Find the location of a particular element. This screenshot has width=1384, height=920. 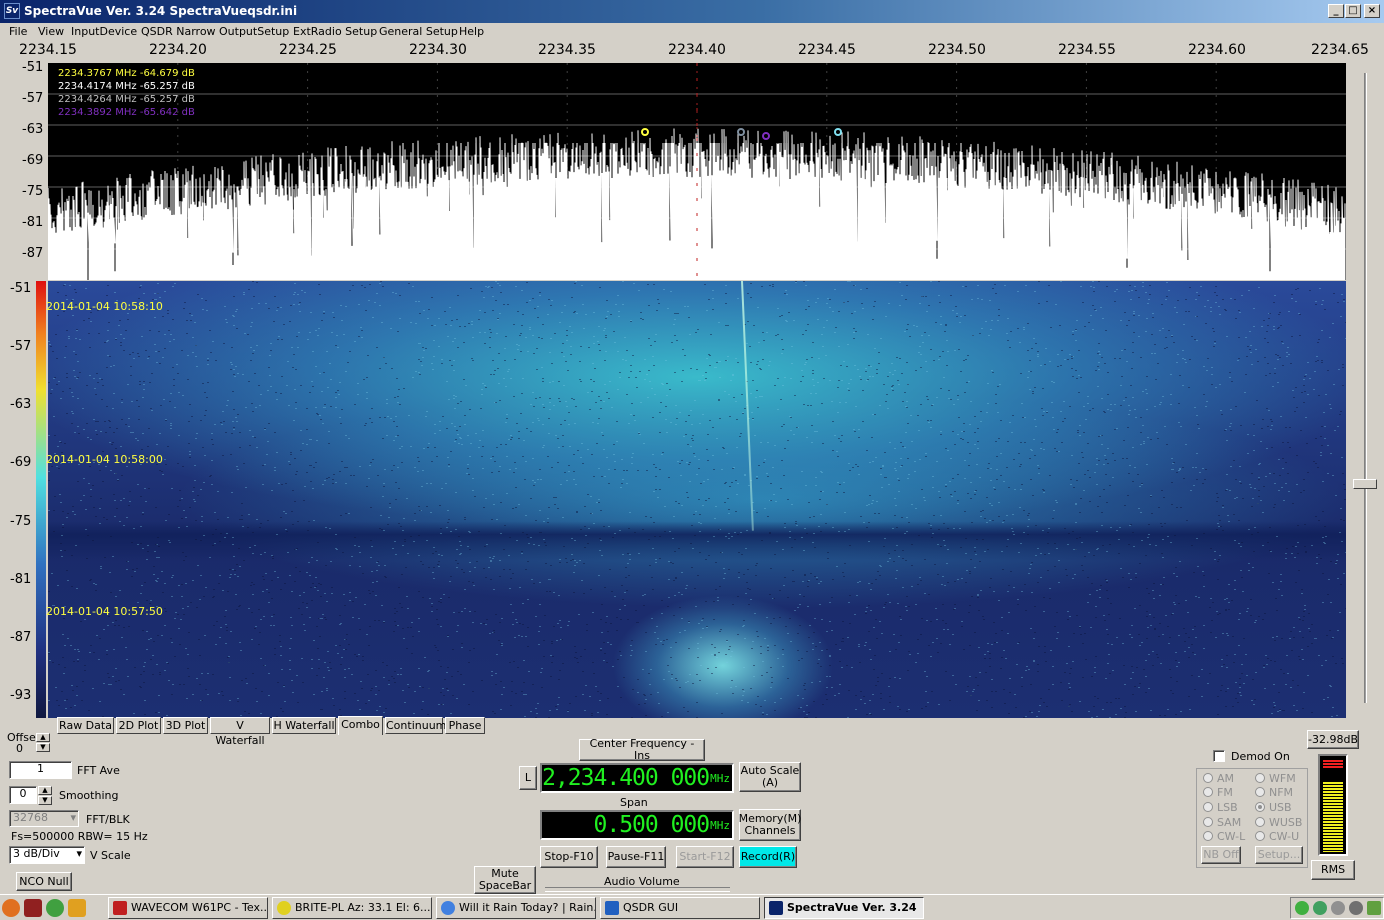

slider-thumb is located at coordinates (1365, 484).